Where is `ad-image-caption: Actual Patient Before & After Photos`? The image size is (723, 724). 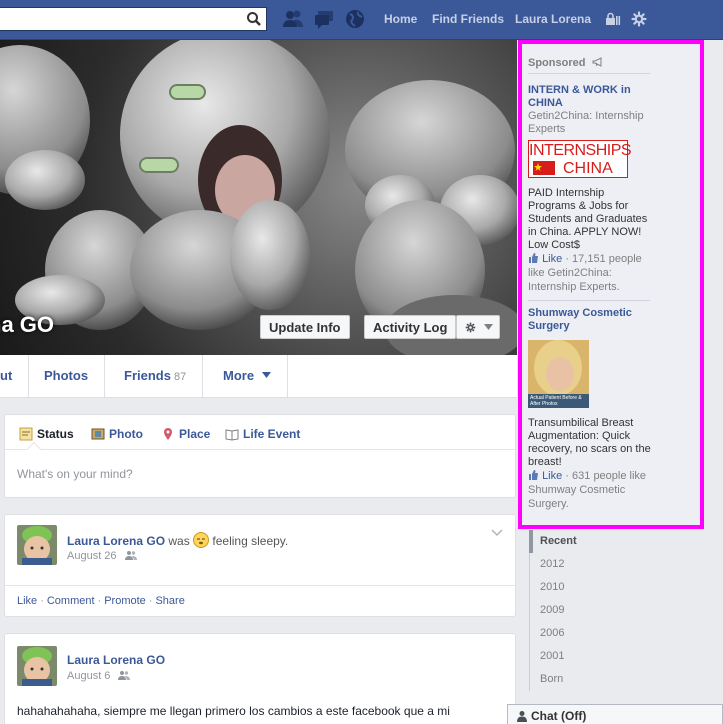
ad-image-caption: Actual Patient Before & After Photos is located at coordinates (556, 401).